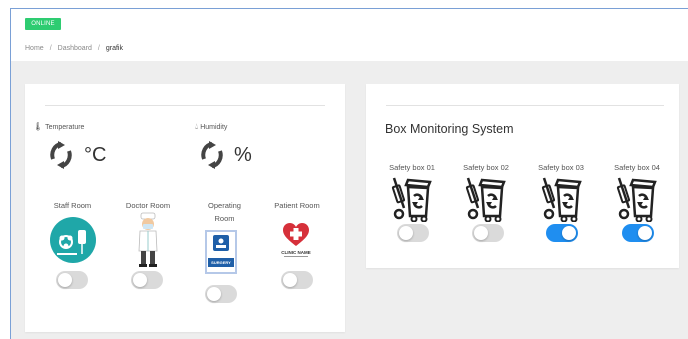 The width and height of the screenshot is (688, 339). I want to click on breadcrumb-dashboard: Dashboard, so click(75, 48).